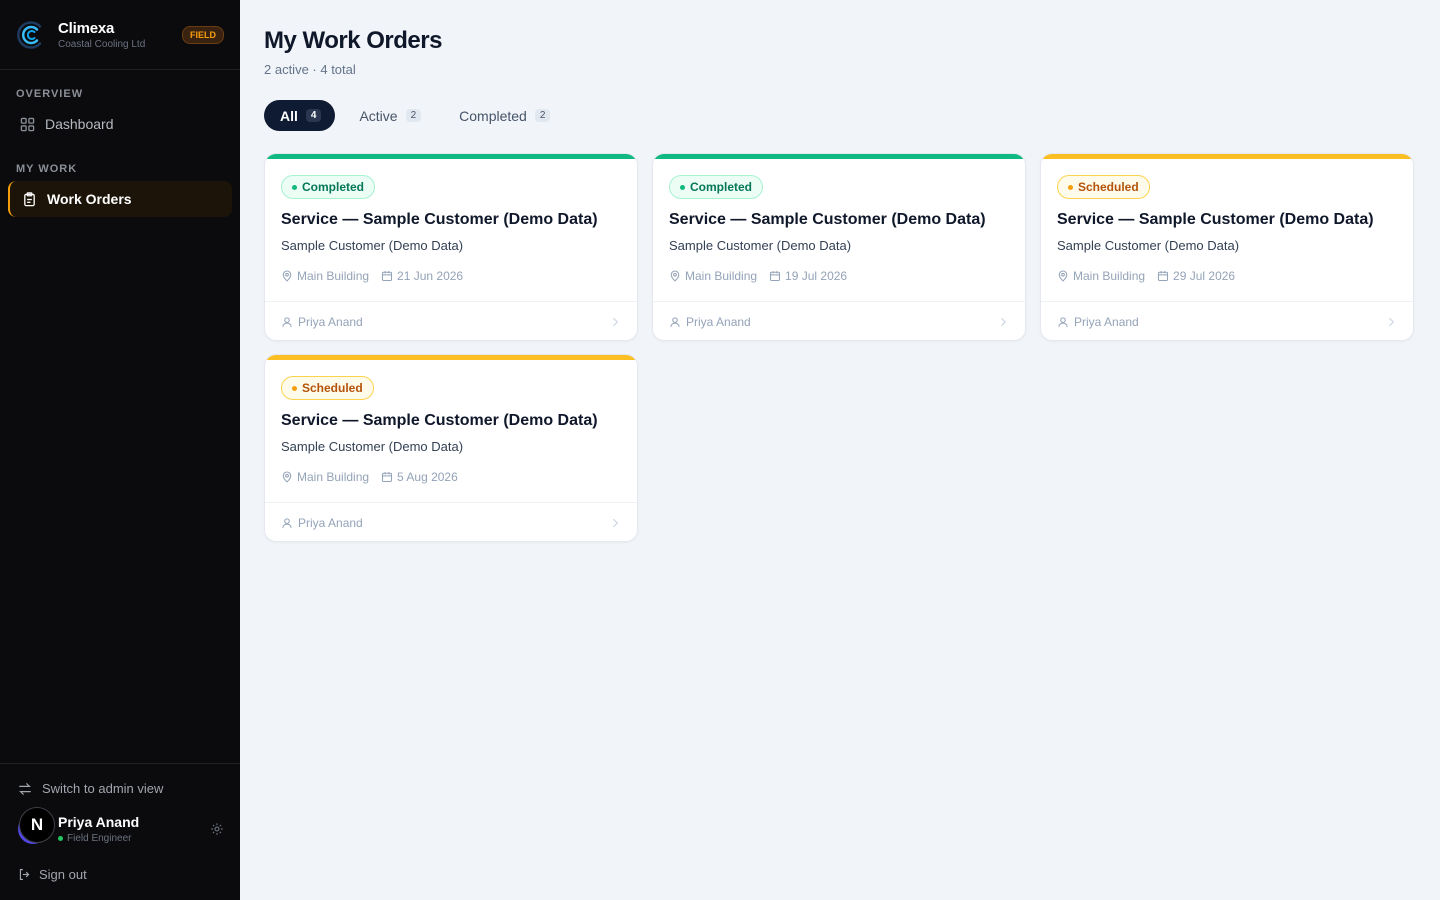 The height and width of the screenshot is (900, 1440). What do you see at coordinates (50, 94) in the screenshot?
I see `nav-section-overview: OVERVIEW` at bounding box center [50, 94].